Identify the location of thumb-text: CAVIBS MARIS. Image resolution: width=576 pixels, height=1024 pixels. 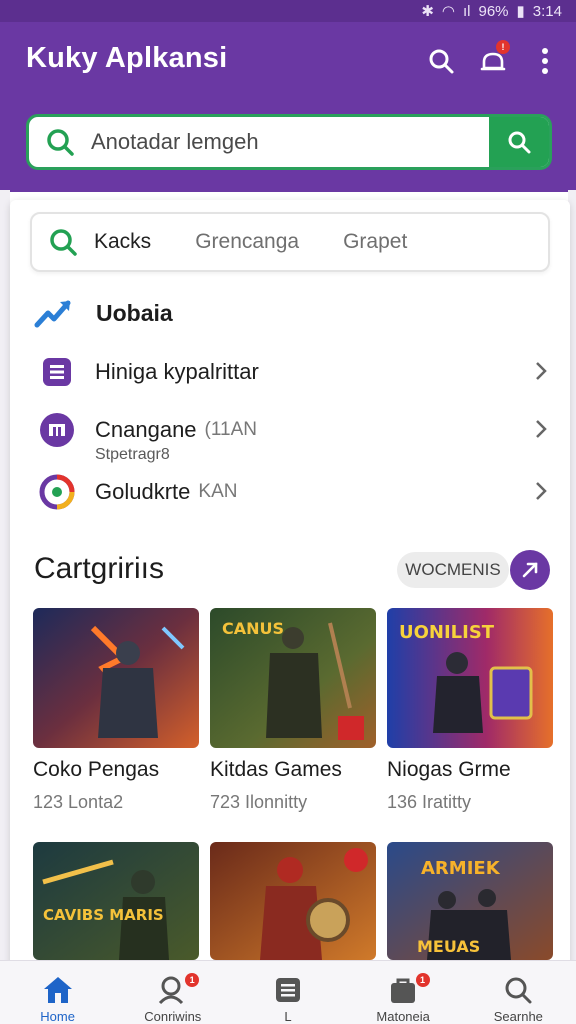
(103, 915).